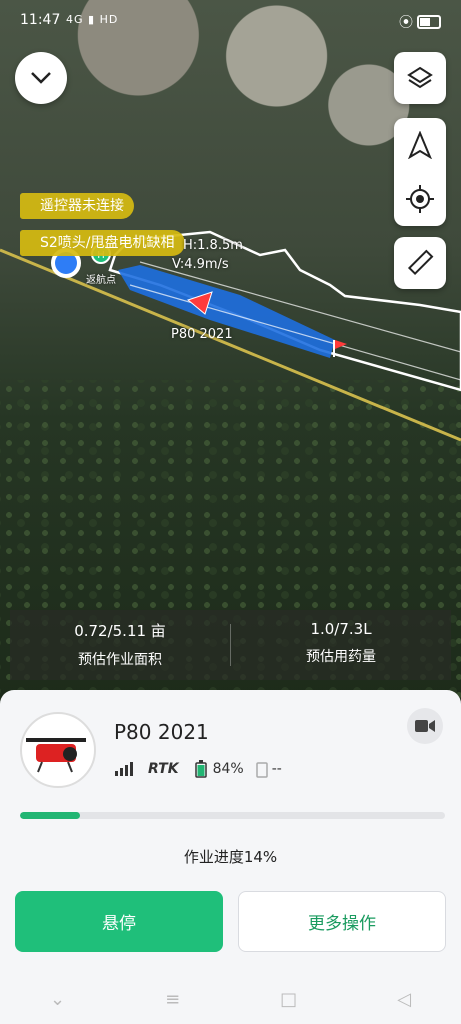 Image resolution: width=461 pixels, height=1024 pixels. What do you see at coordinates (40, 20) in the screenshot?
I see `status-time: 11:47` at bounding box center [40, 20].